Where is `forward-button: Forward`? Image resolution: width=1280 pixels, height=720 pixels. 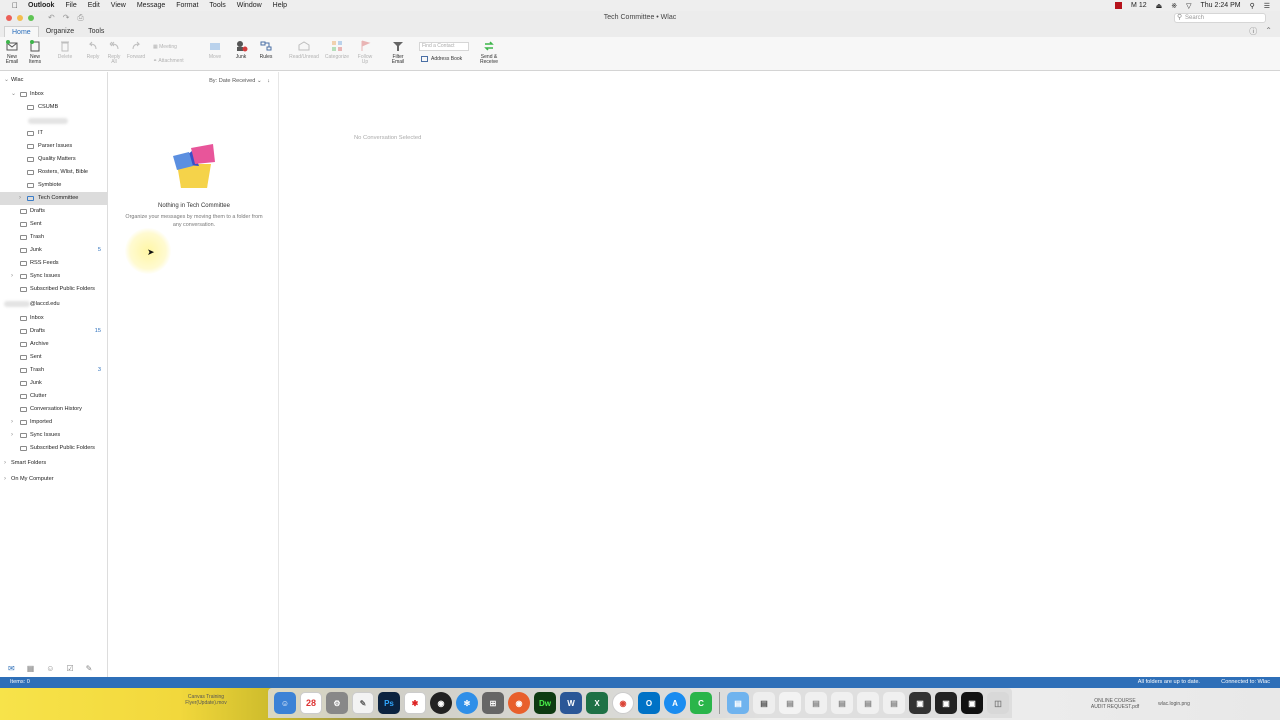 forward-button: Forward is located at coordinates (136, 49).